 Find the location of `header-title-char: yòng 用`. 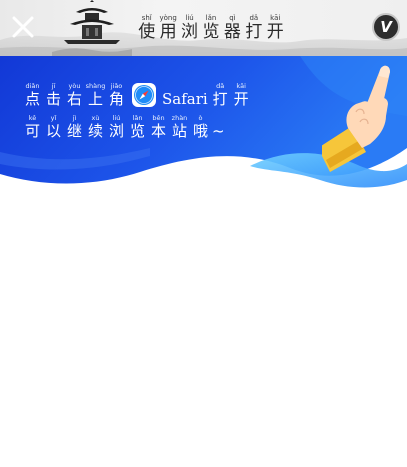

header-title-char: yòng 用 is located at coordinates (167, 28).